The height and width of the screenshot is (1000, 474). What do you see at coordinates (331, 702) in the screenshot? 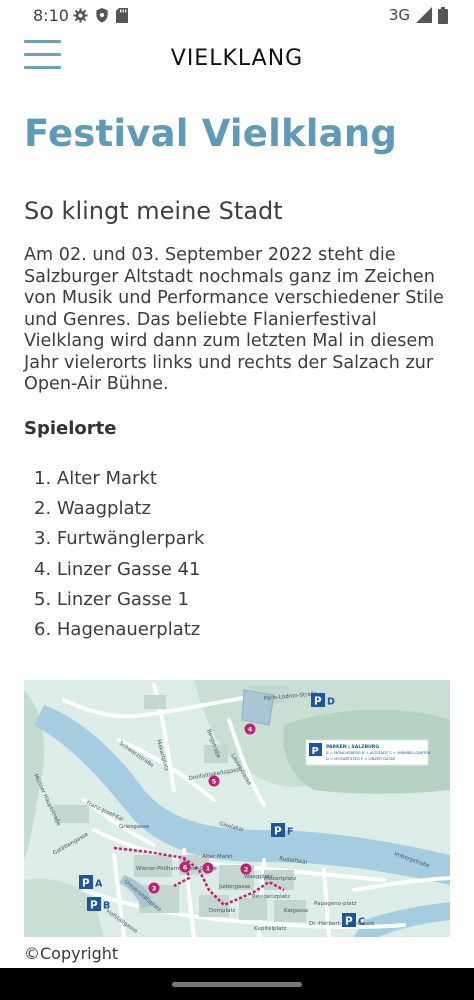
I see `svg-text: D` at bounding box center [331, 702].